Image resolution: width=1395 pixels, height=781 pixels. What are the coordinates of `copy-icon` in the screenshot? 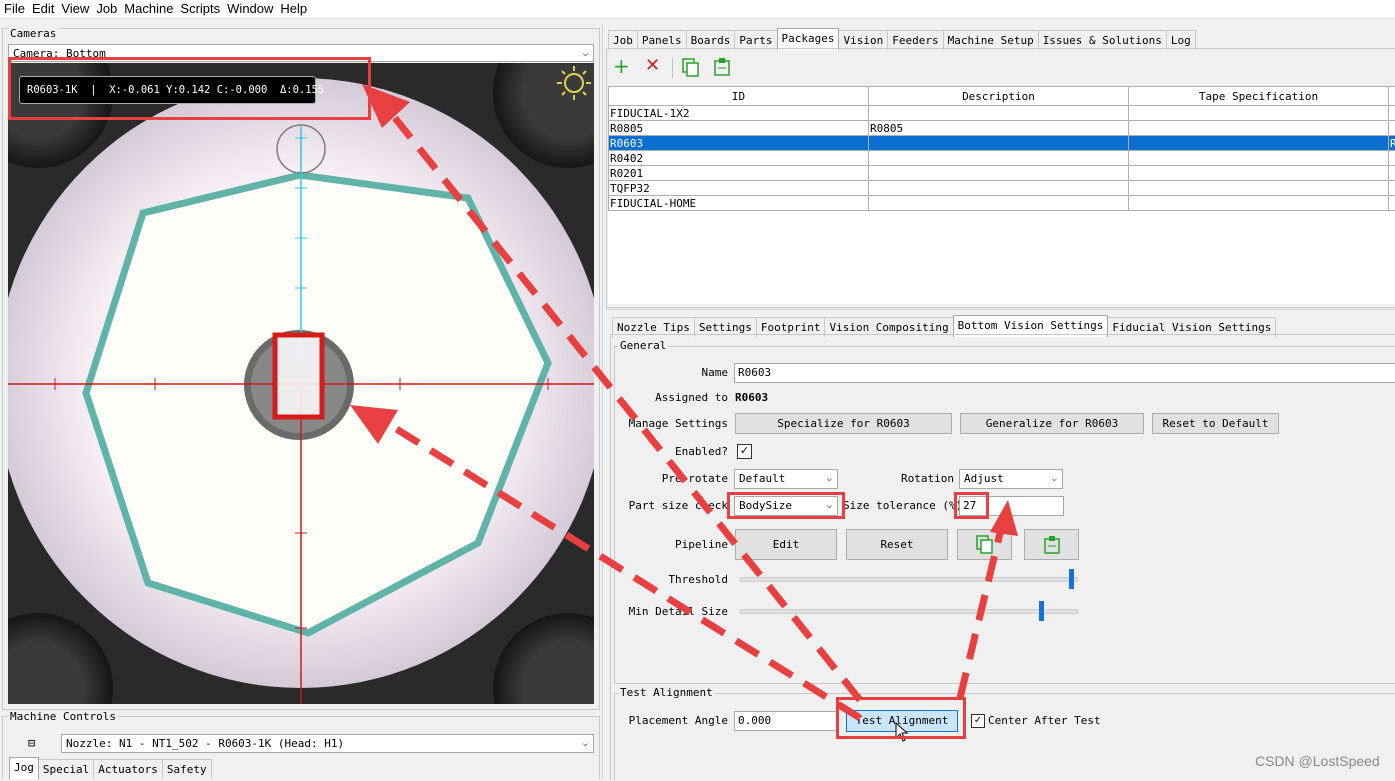 It's located at (691, 68).